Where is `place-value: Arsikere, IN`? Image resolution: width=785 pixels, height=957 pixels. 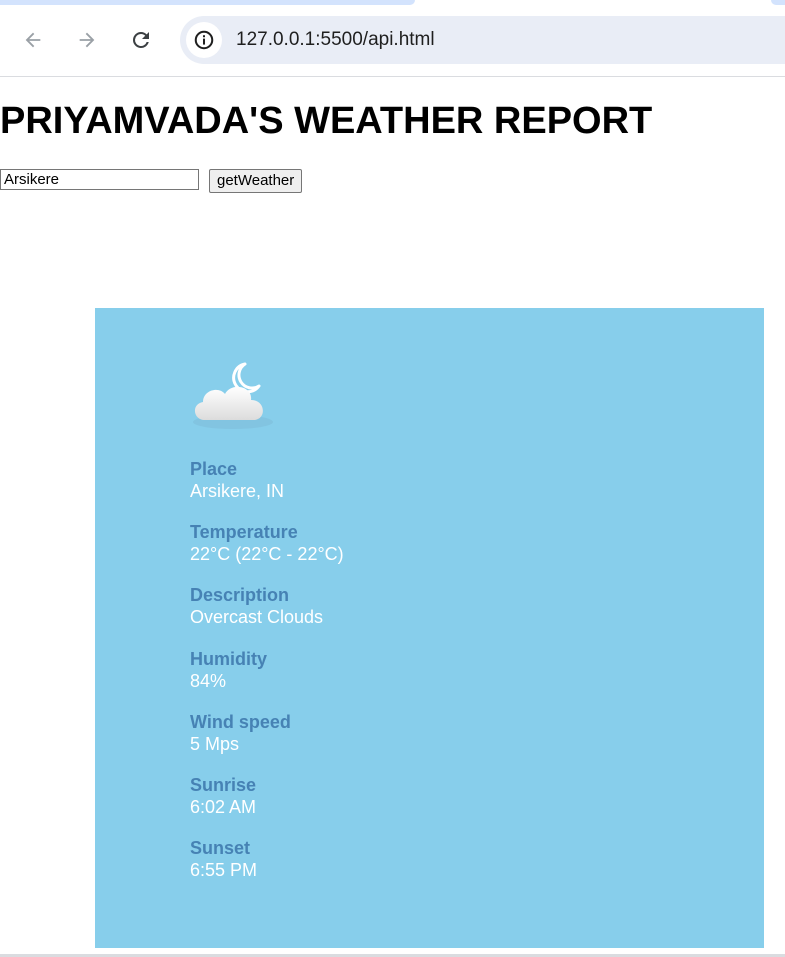 place-value: Arsikere, IN is located at coordinates (237, 491).